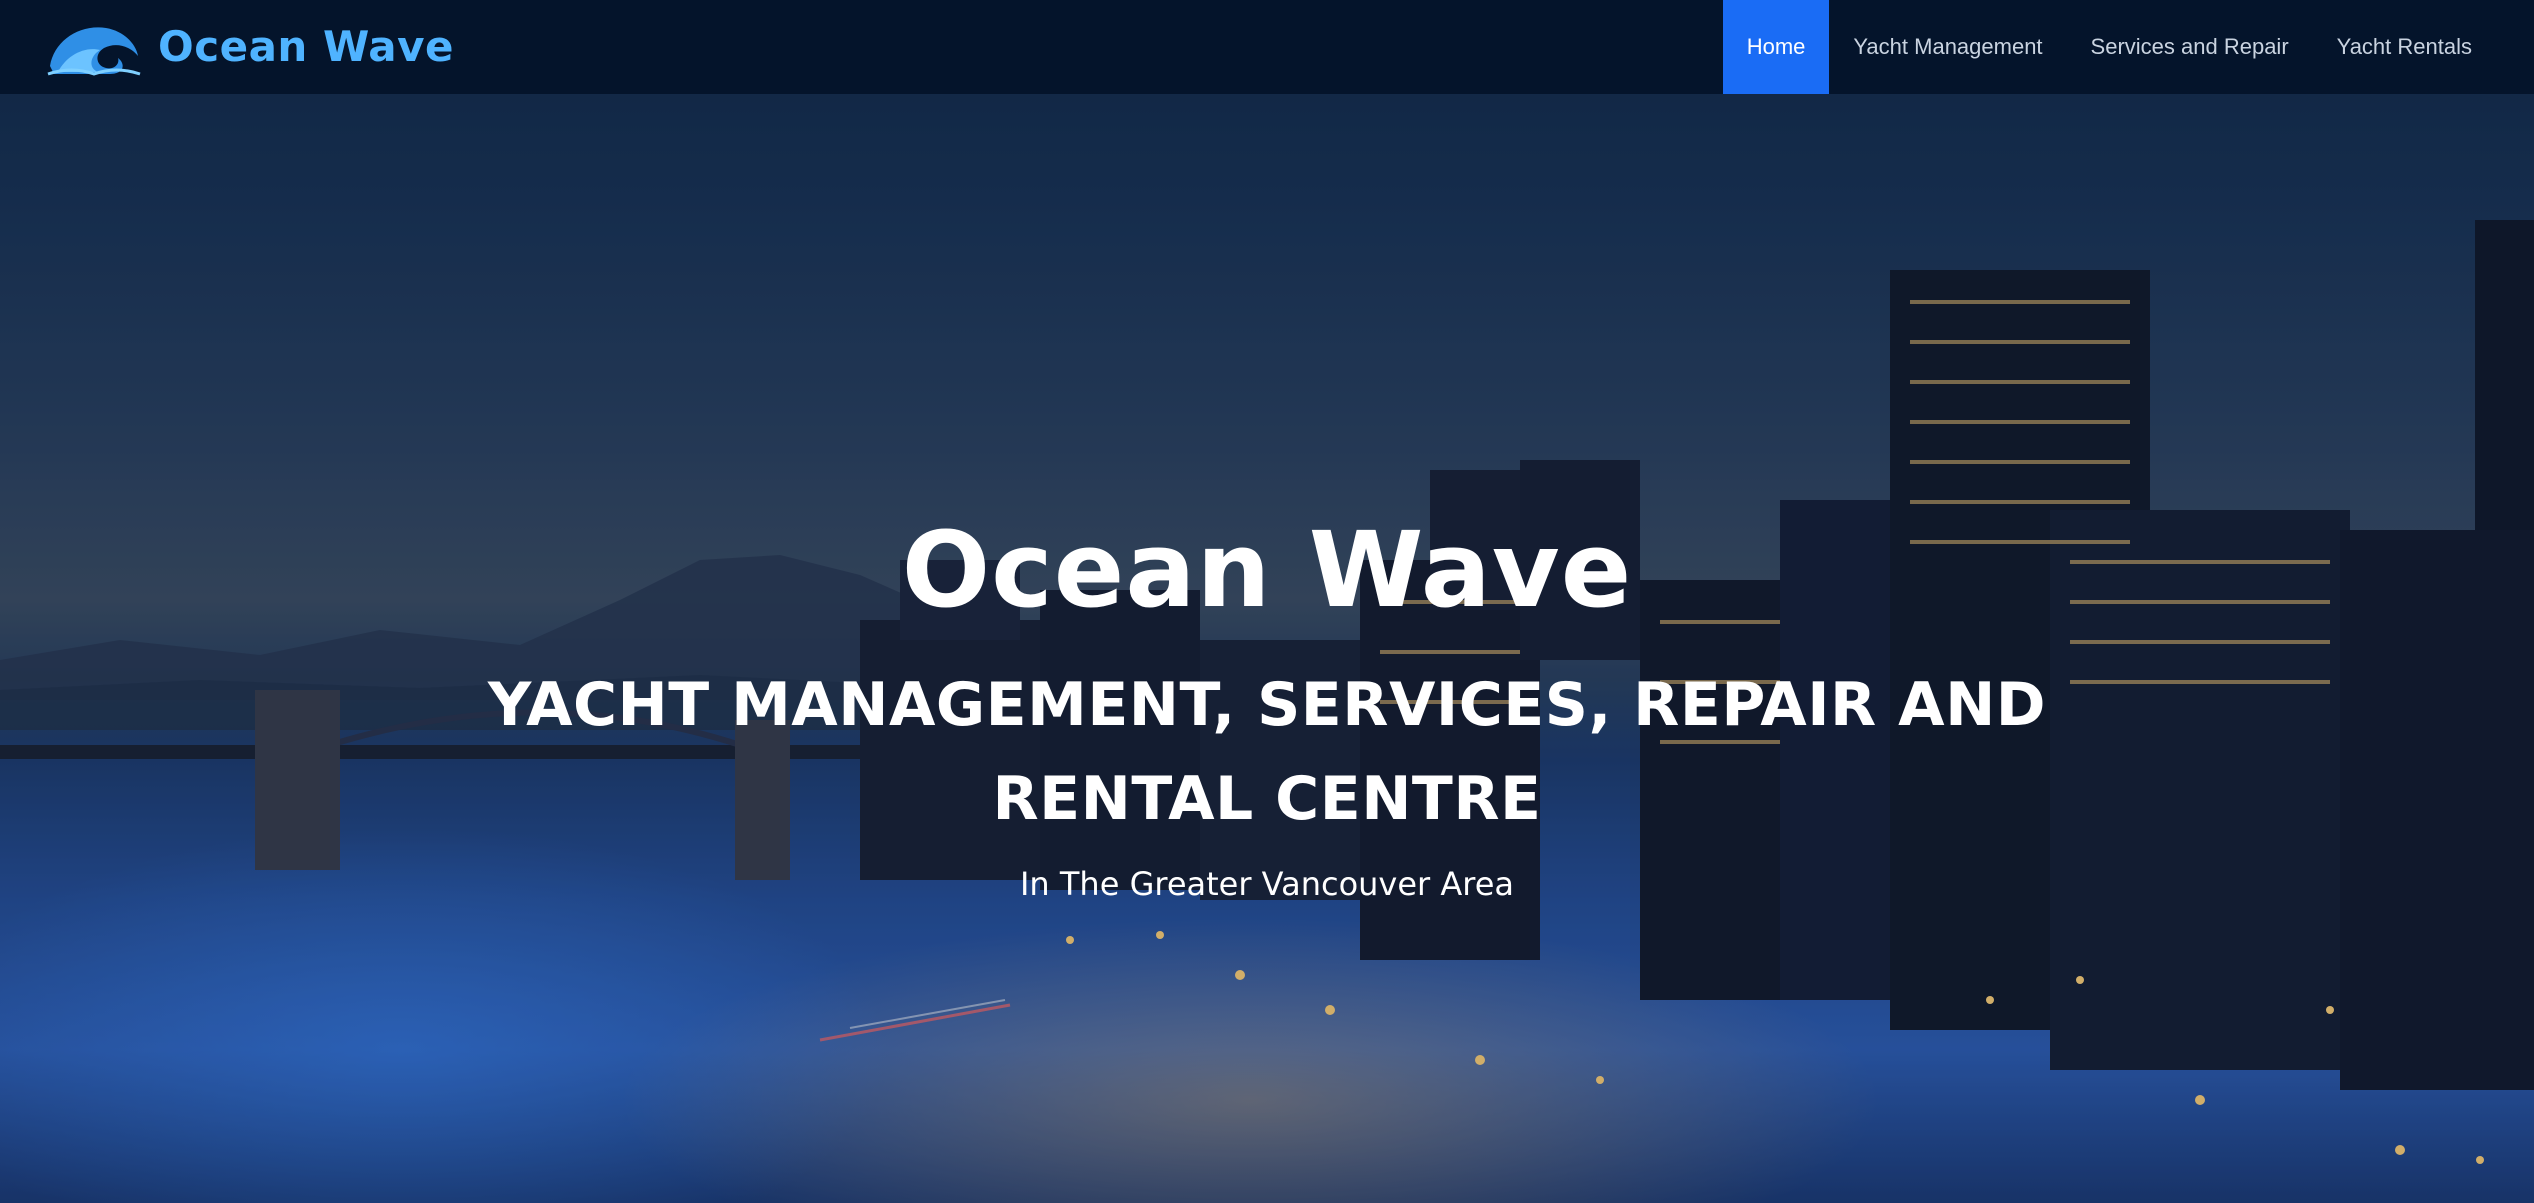 The height and width of the screenshot is (1203, 2534). What do you see at coordinates (1267, 884) in the screenshot?
I see `hero-tagline: In The Greater Vancouver Area` at bounding box center [1267, 884].